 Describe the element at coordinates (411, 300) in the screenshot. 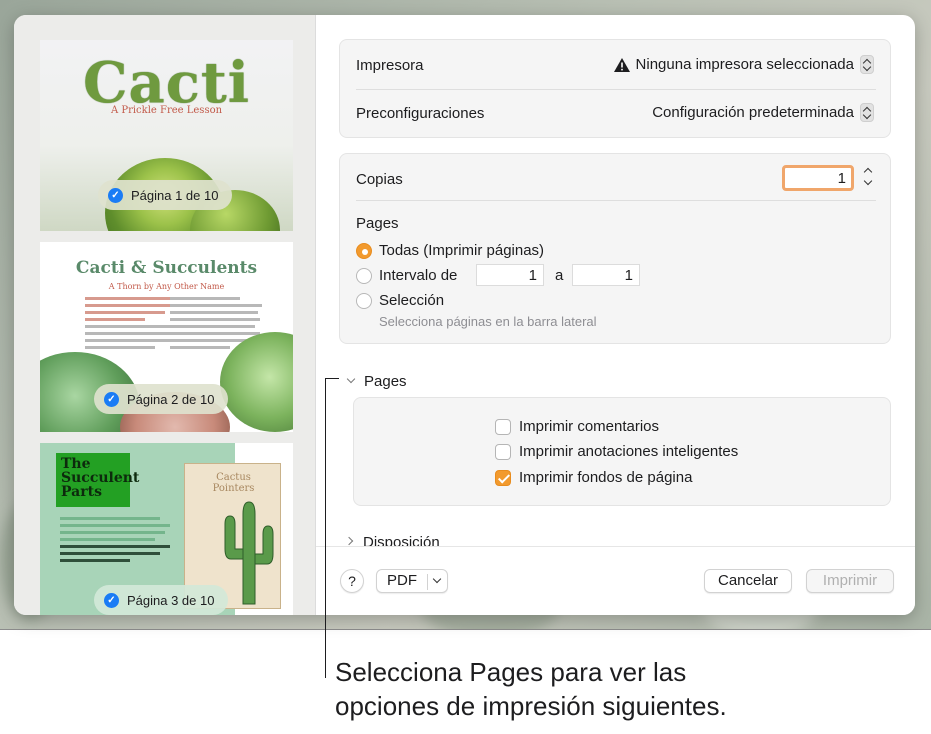

I see `pages-selection-label: Selección` at that location.